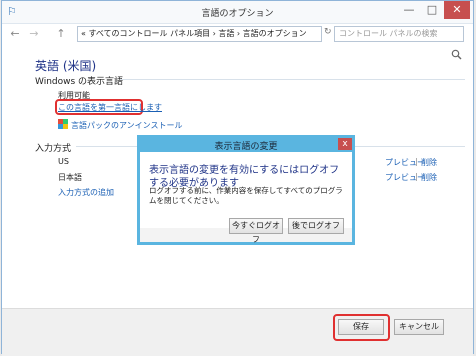 The image size is (476, 356). I want to click on display-language-label: Windows の表示言語, so click(79, 82).